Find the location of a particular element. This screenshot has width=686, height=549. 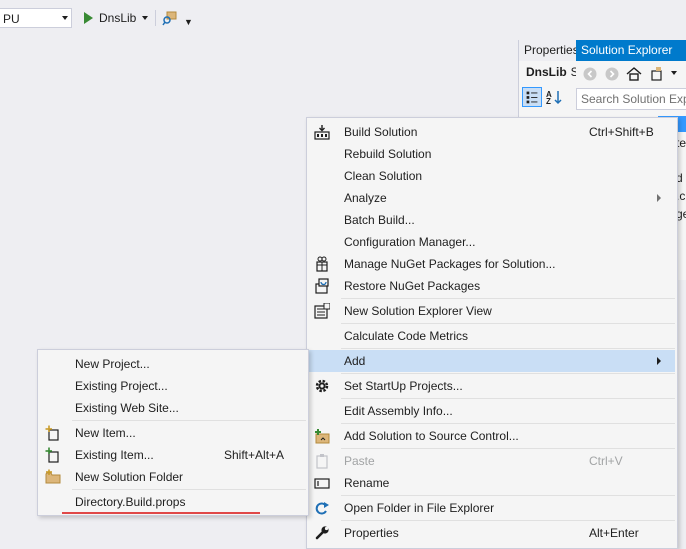

menu-item-rename: Rename is located at coordinates (492, 483).